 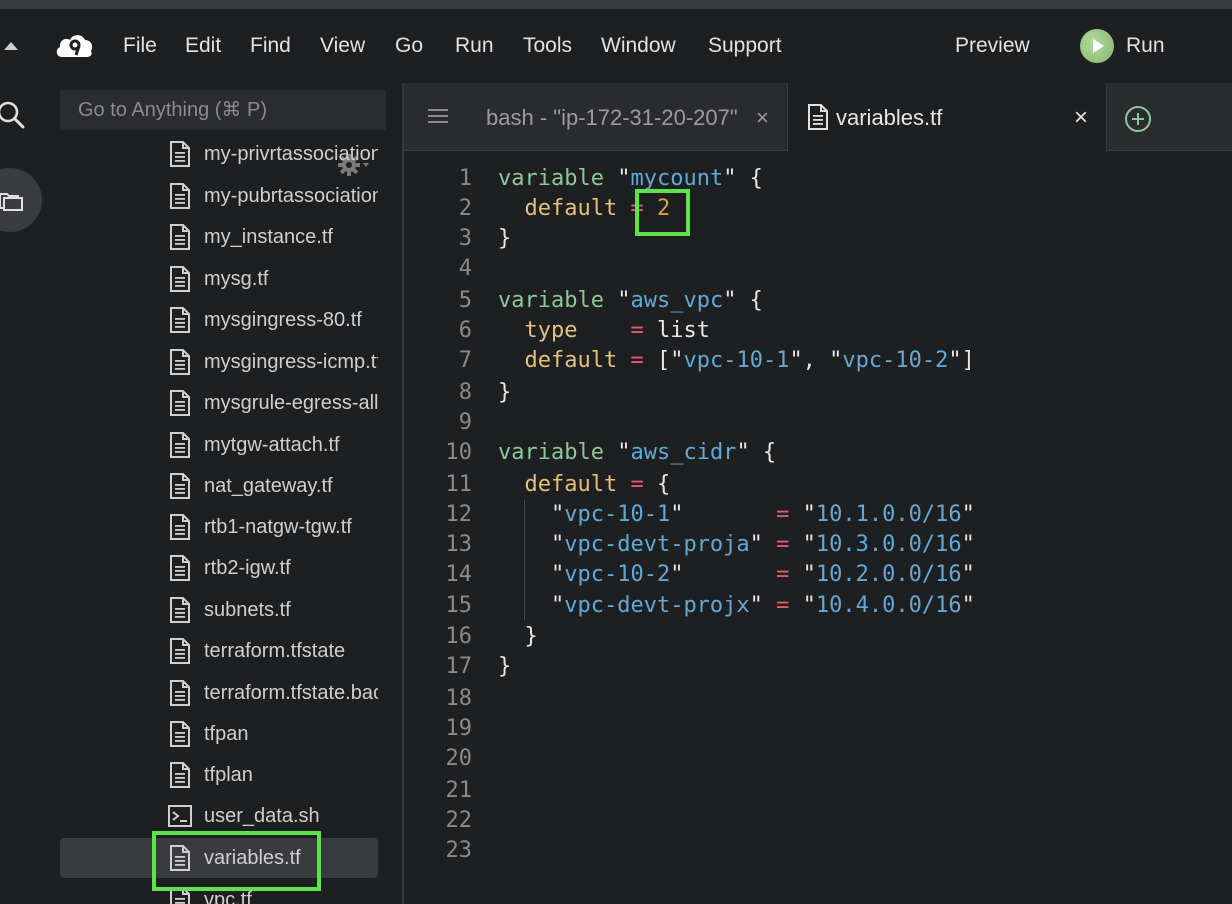 I want to click on code-text: variable "aws_cidr" {, so click(x=637, y=452).